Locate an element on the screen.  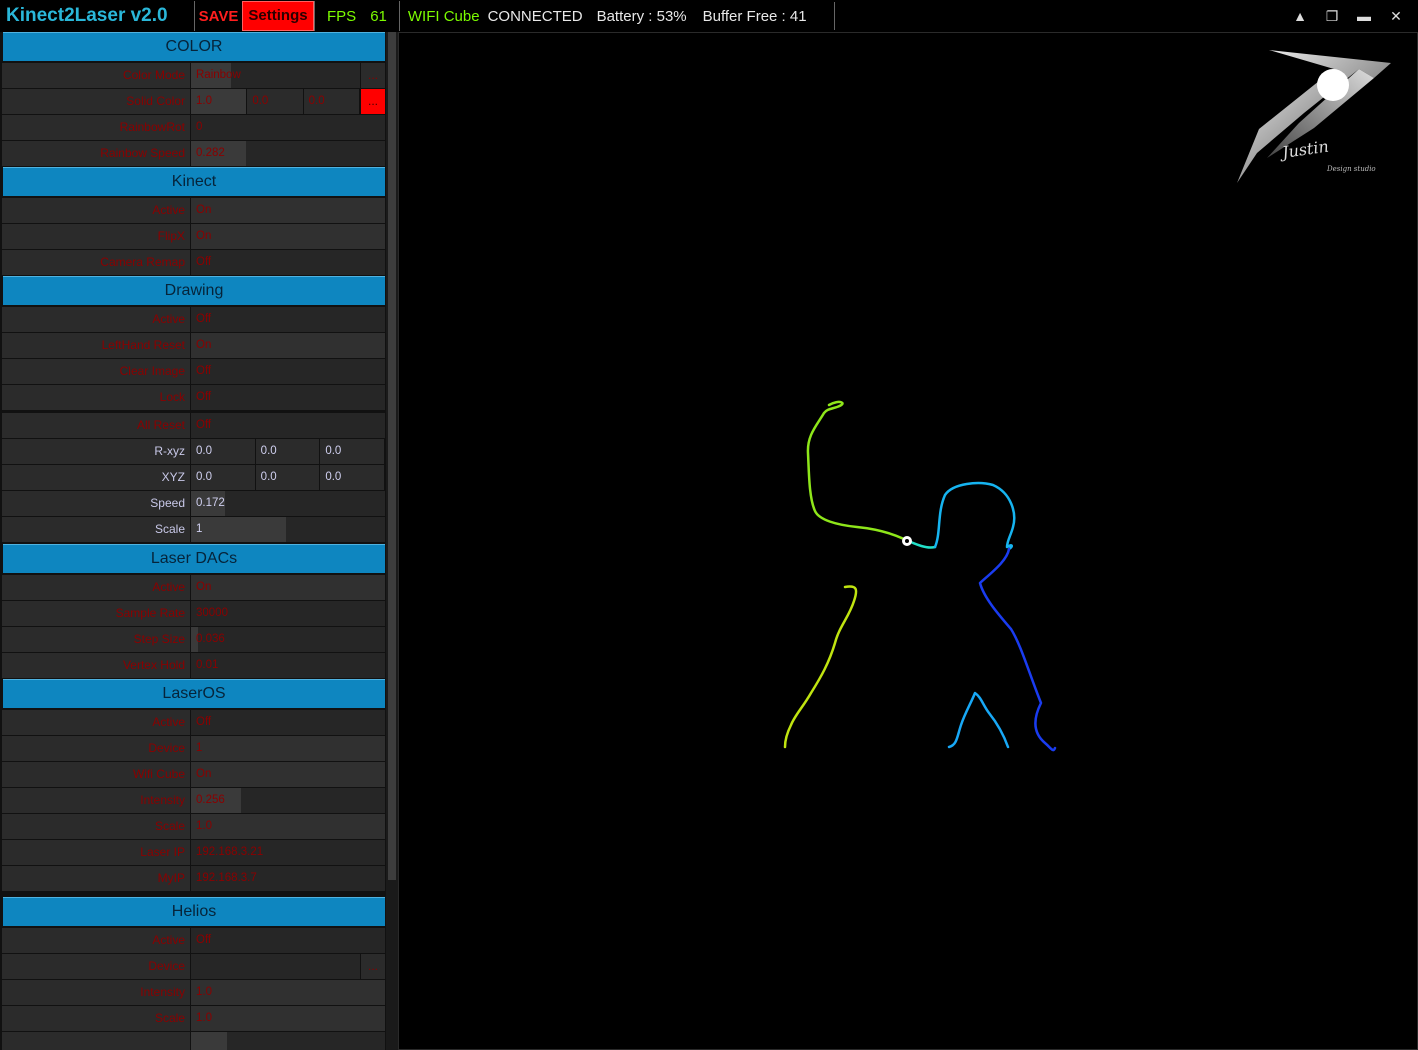
lock-toggle: Off is located at coordinates (287, 397).